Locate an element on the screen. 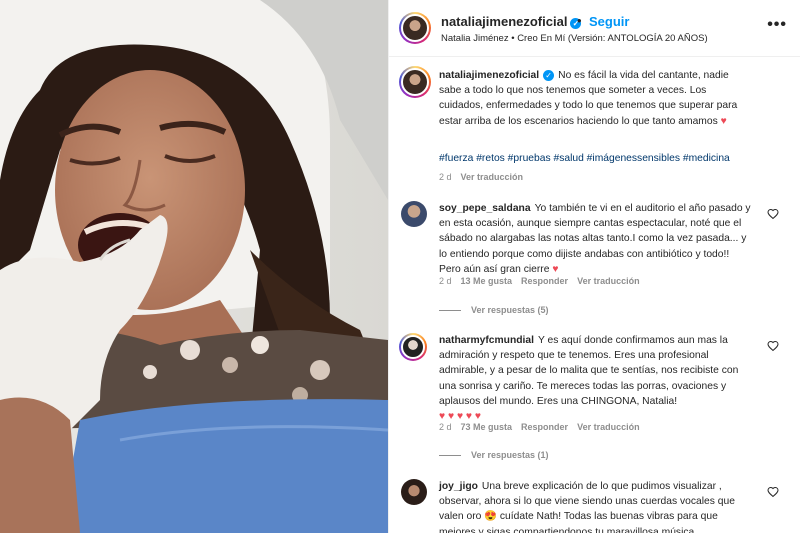  view-replies-button: Ver respuestas (5) is located at coordinates (494, 310).